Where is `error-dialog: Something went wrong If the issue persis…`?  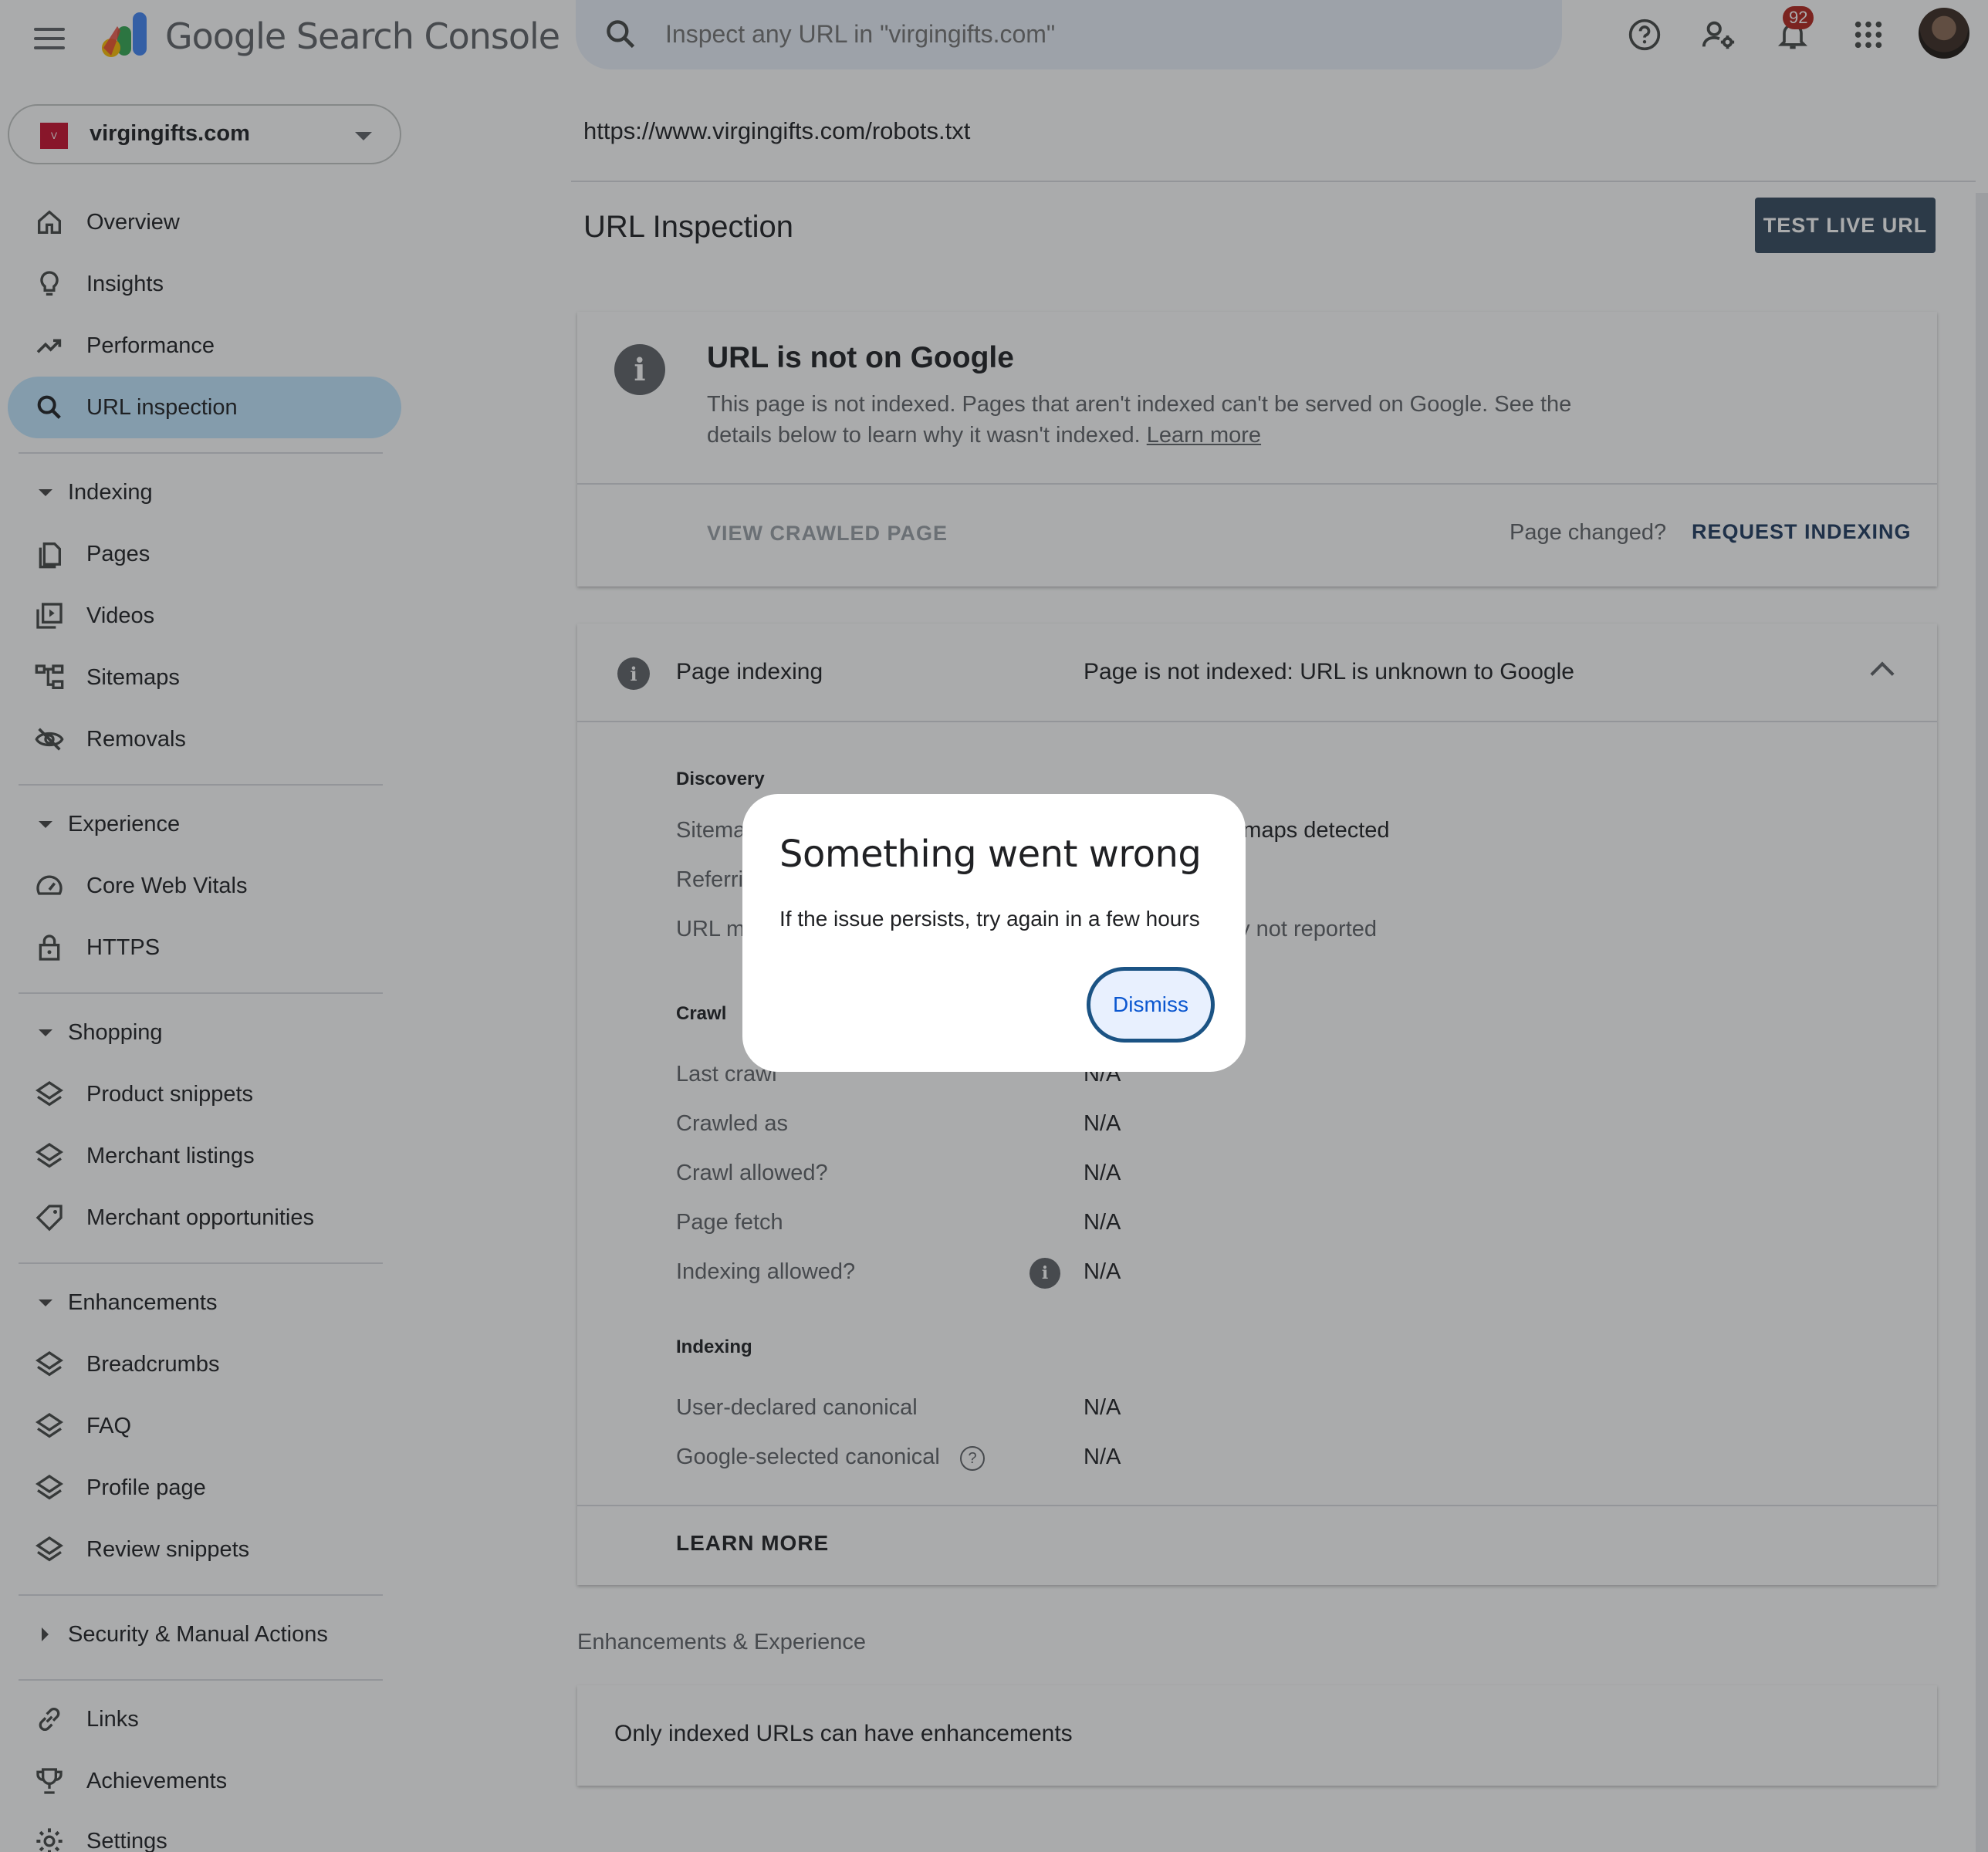 error-dialog: Something went wrong If the issue persis… is located at coordinates (994, 933).